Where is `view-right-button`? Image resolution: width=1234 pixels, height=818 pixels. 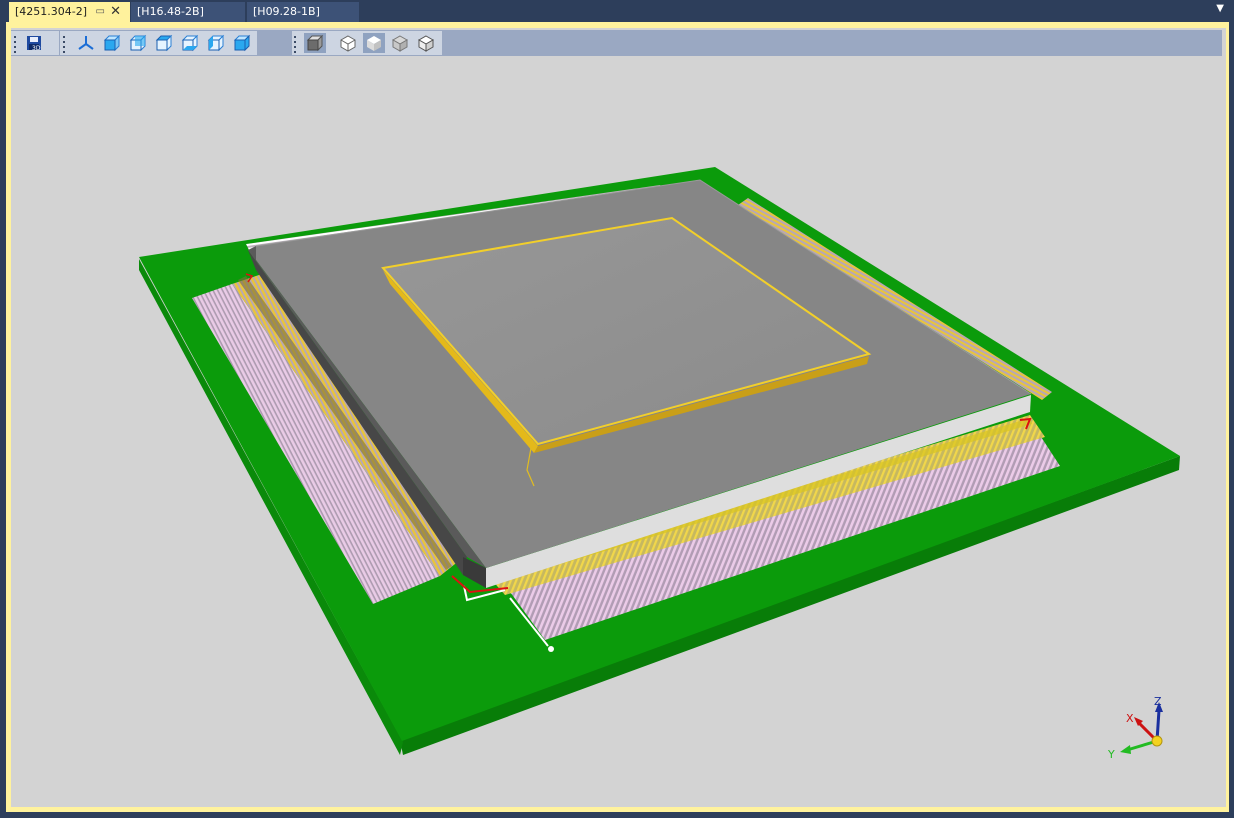
view-right-button is located at coordinates (242, 43).